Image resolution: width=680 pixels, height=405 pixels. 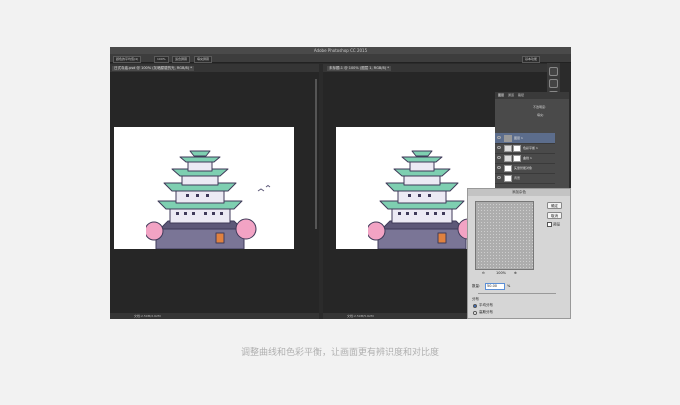 I want to click on arrange-icon, so click(x=553, y=71).